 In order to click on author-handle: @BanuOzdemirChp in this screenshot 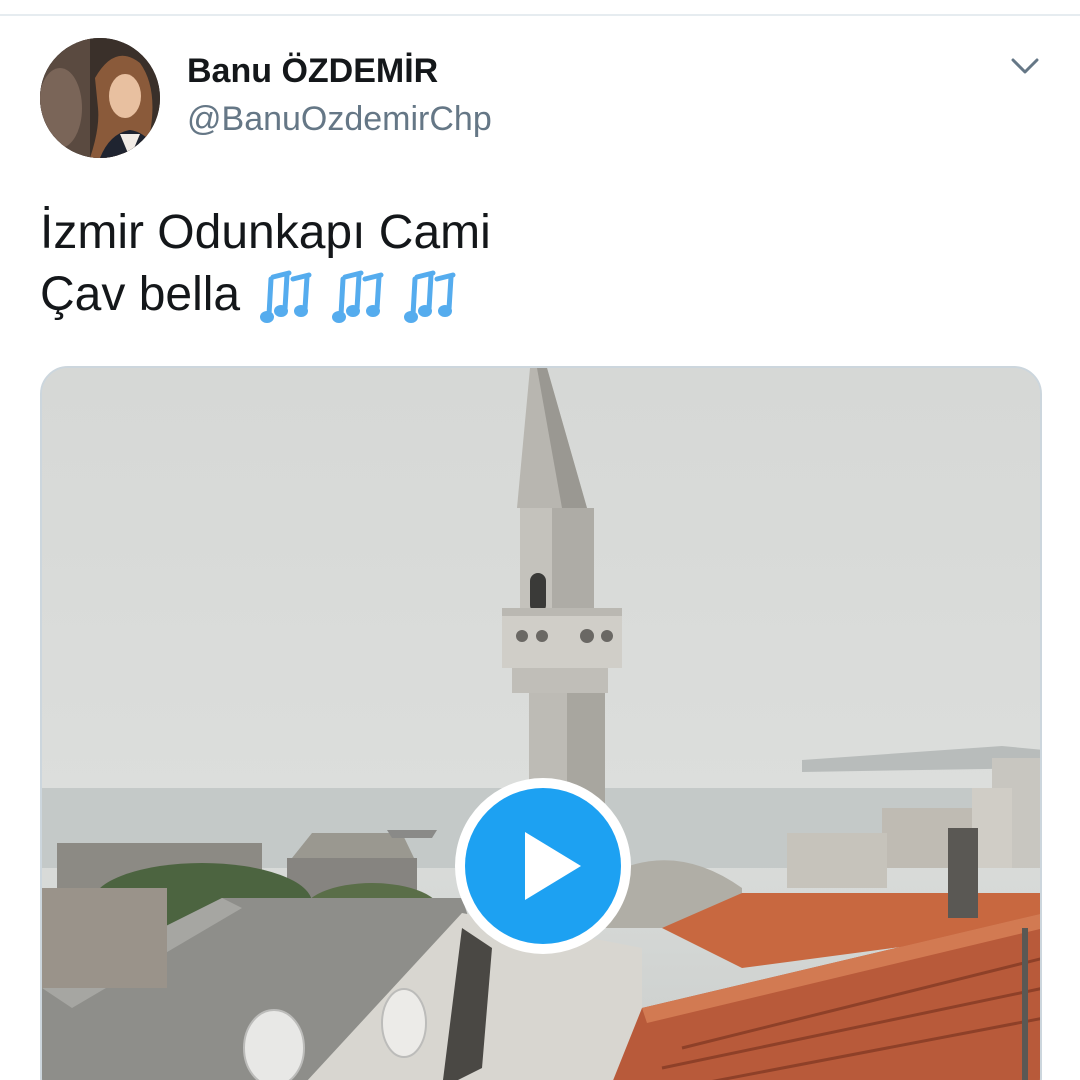, I will do `click(339, 119)`.